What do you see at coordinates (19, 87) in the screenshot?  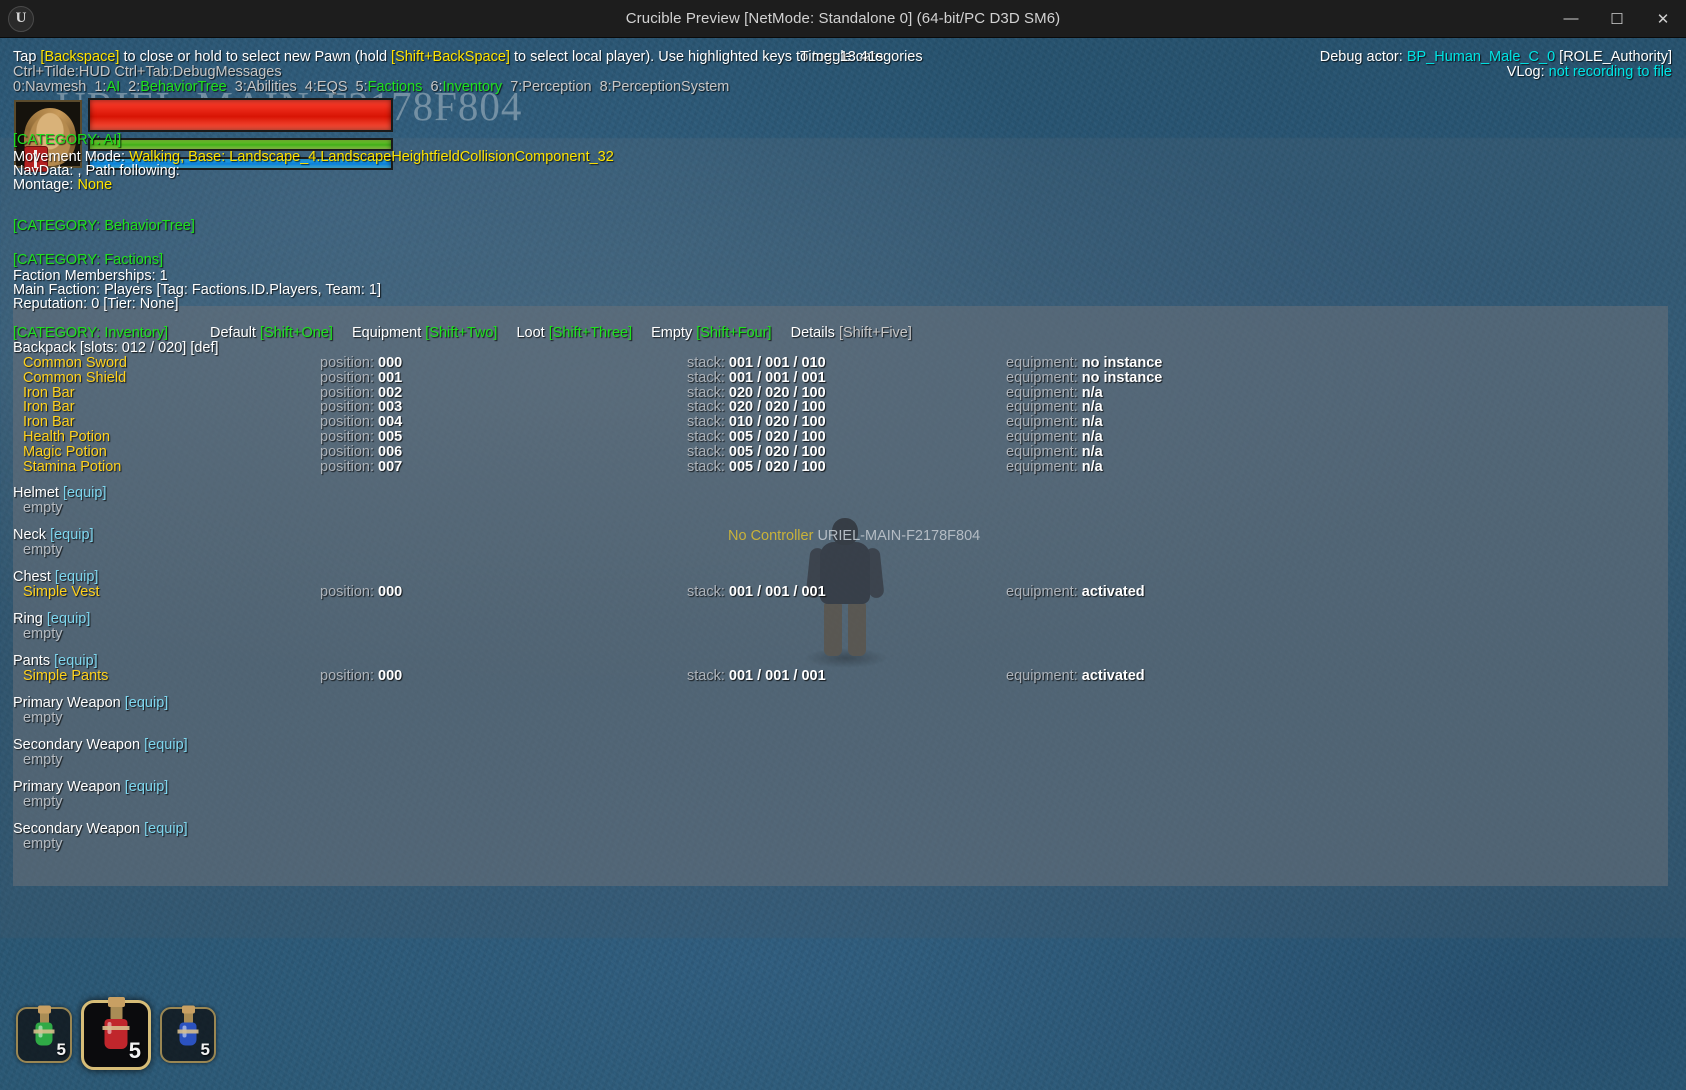 I see `category-key: 0:` at bounding box center [19, 87].